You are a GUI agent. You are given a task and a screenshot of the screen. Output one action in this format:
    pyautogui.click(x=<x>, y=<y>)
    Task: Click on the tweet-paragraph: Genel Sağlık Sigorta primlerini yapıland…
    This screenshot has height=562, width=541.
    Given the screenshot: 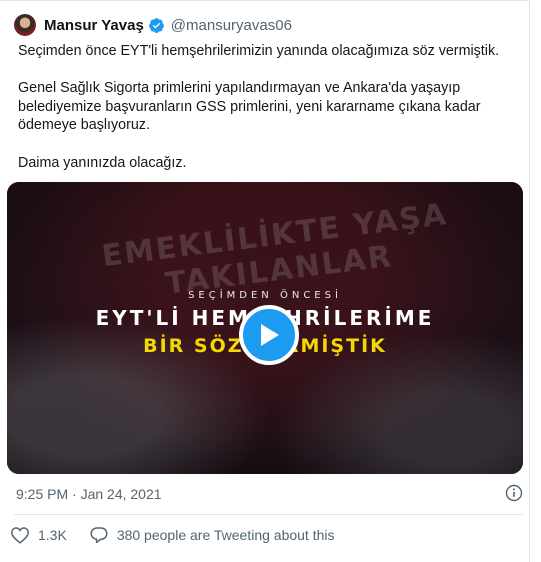 What is the action you would take?
    pyautogui.click(x=249, y=107)
    